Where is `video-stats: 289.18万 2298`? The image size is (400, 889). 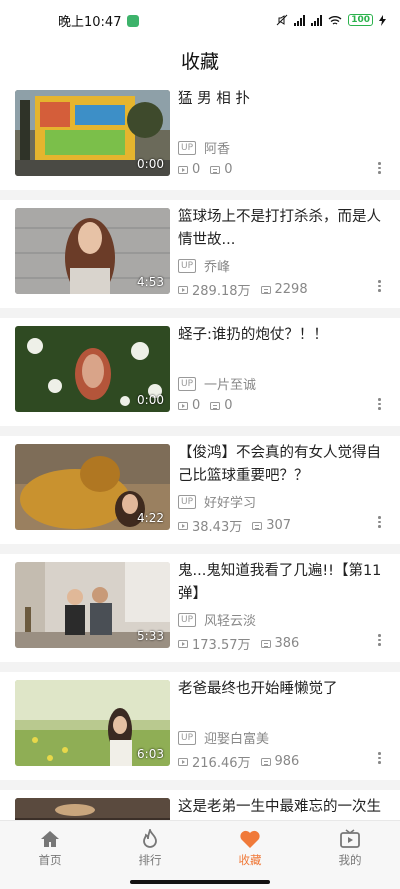 video-stats: 289.18万 2298 is located at coordinates (243, 289).